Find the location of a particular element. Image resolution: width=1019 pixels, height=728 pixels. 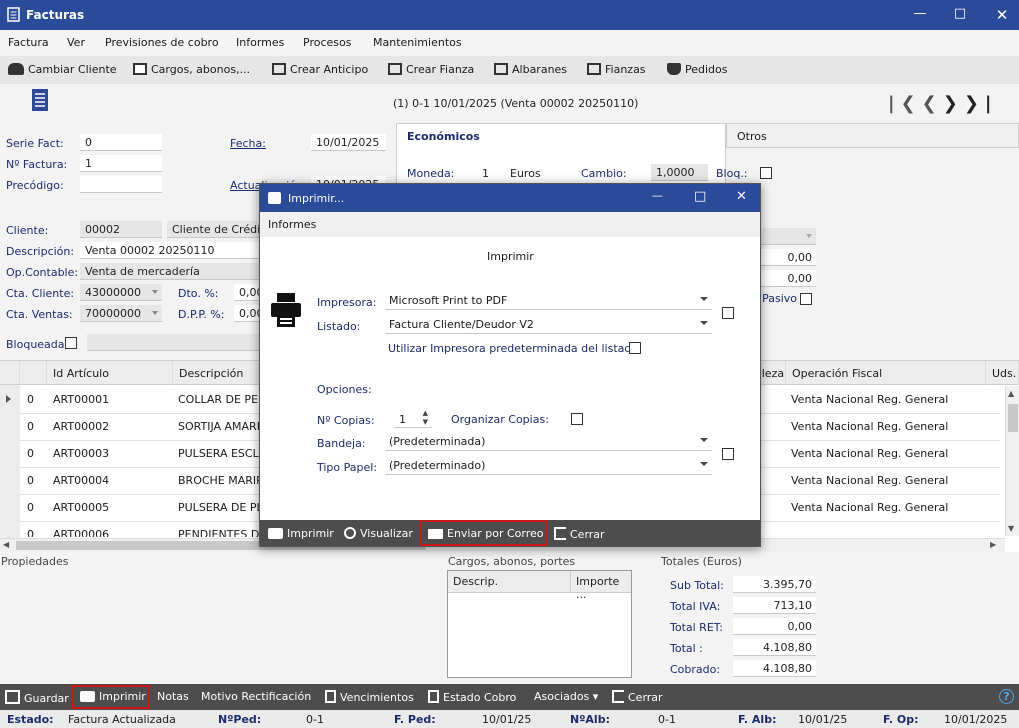

users-icon is located at coordinates (16, 69).